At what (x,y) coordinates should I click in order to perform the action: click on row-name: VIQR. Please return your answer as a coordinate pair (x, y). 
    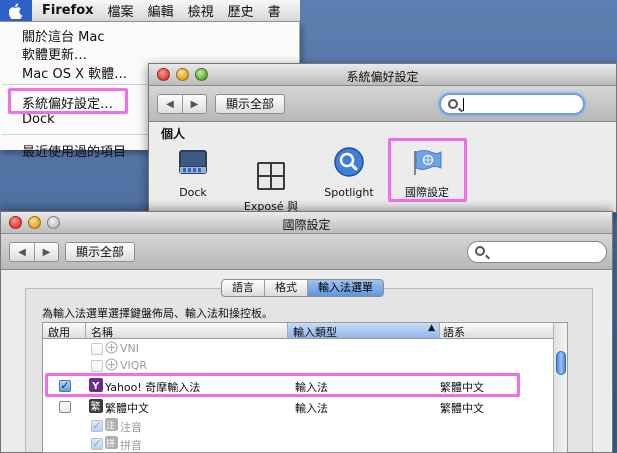
    Looking at the image, I should click on (134, 365).